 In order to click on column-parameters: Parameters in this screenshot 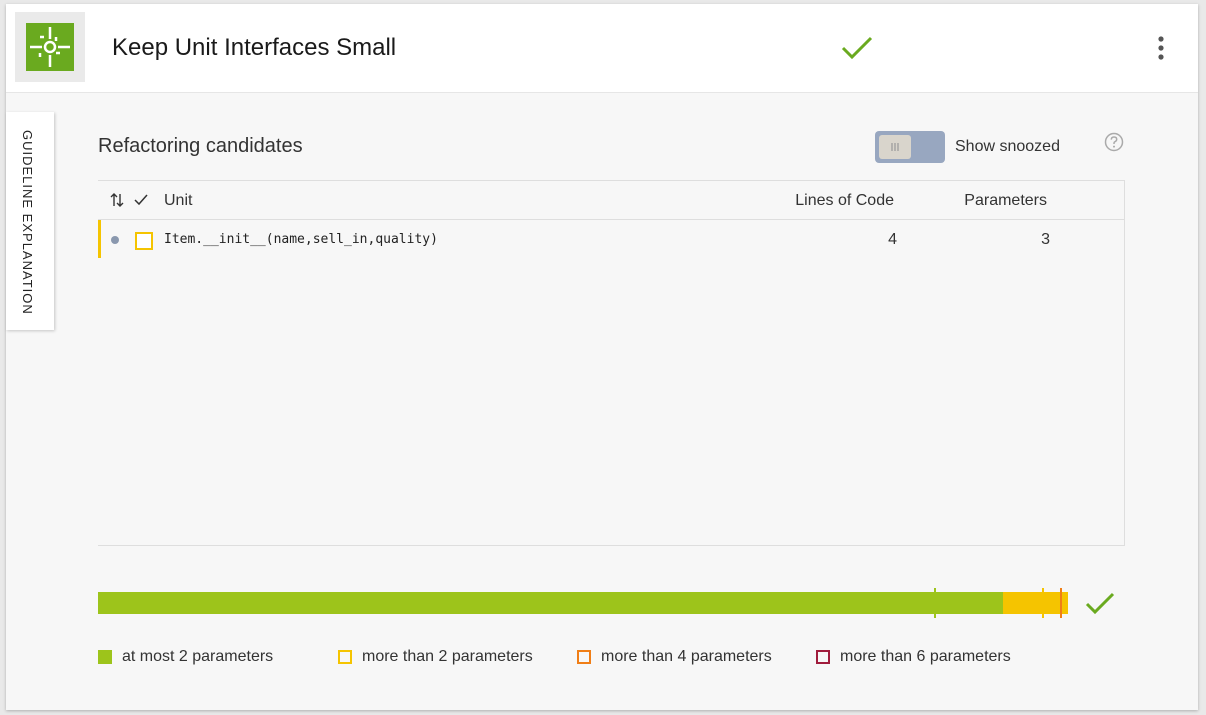, I will do `click(1005, 201)`.